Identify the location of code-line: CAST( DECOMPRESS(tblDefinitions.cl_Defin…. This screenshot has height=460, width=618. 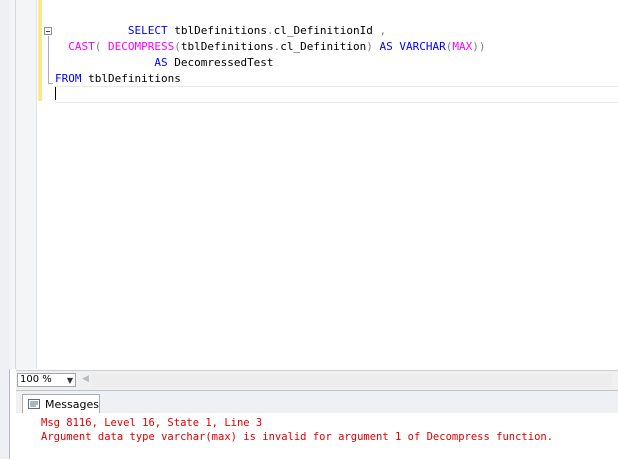
(270, 47).